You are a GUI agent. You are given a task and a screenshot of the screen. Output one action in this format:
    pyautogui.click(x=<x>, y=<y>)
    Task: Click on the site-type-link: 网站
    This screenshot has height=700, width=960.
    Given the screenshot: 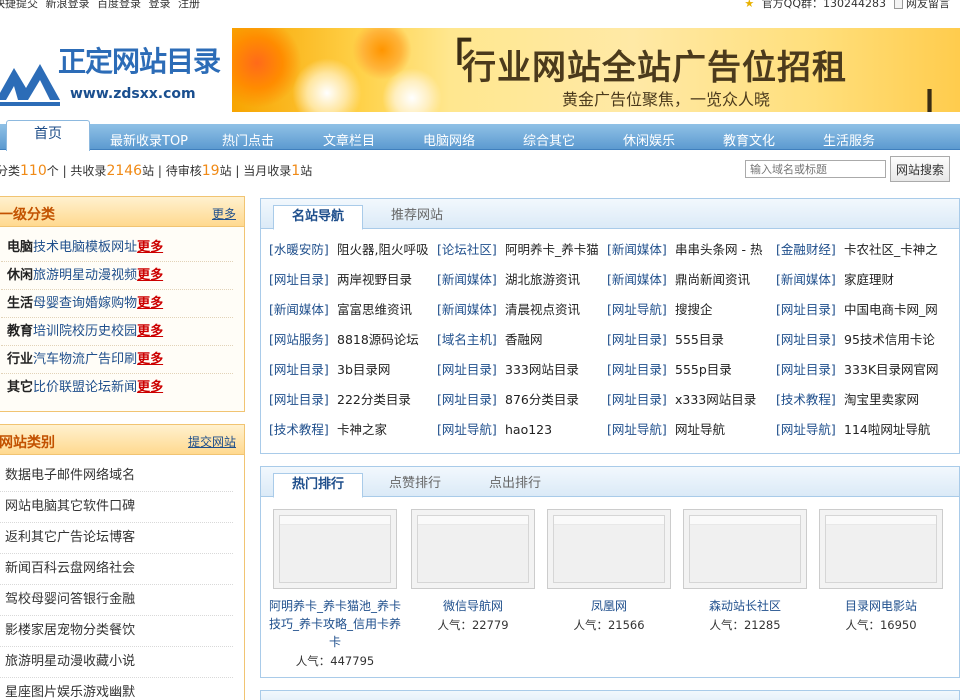 What is the action you would take?
    pyautogui.click(x=18, y=506)
    